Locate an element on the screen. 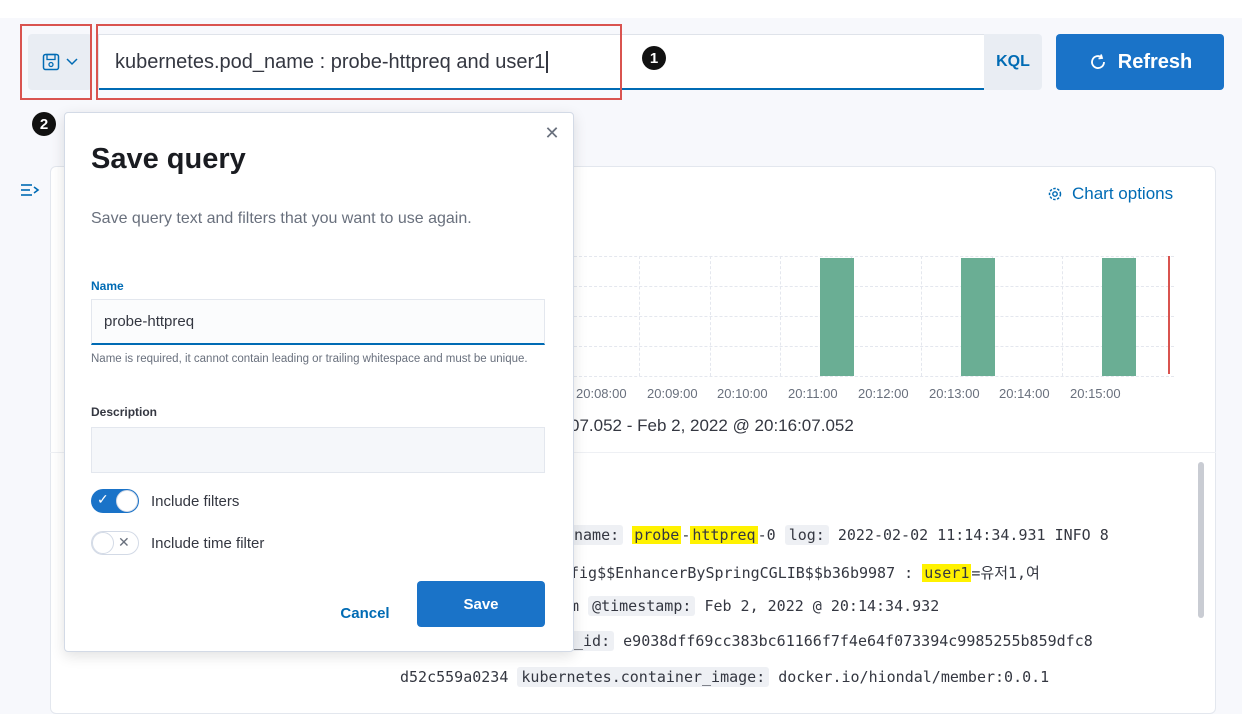 The image size is (1242, 714). kql-language-button: KQL is located at coordinates (1013, 62).